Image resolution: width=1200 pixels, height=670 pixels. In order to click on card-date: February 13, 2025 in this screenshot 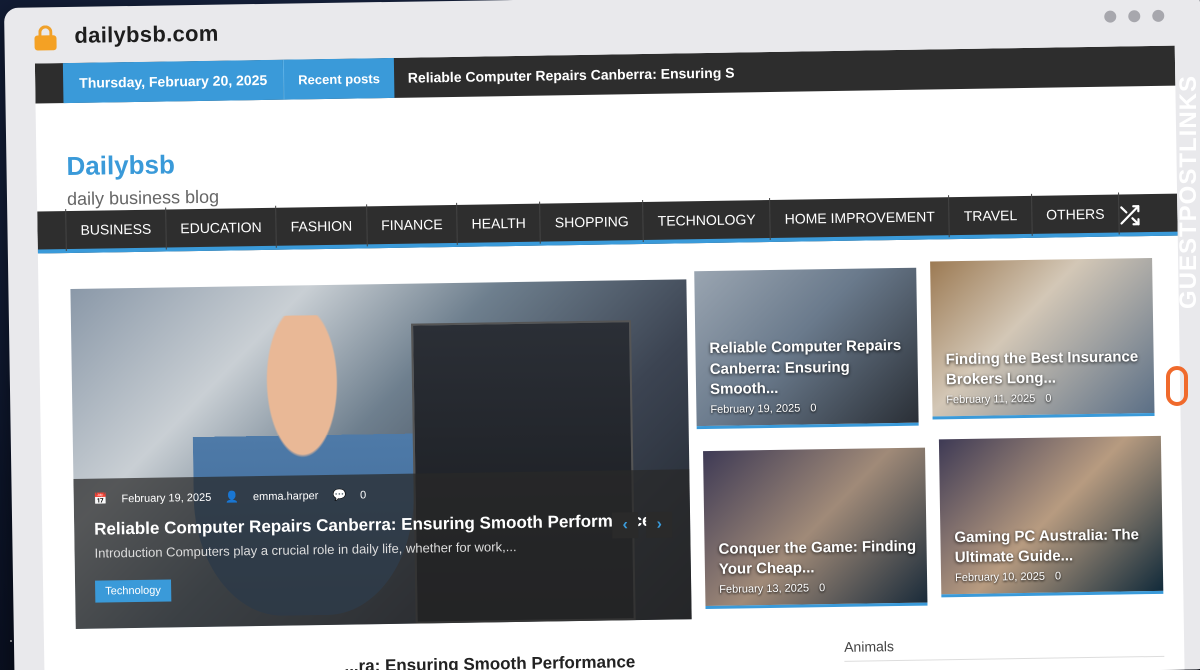, I will do `click(764, 588)`.